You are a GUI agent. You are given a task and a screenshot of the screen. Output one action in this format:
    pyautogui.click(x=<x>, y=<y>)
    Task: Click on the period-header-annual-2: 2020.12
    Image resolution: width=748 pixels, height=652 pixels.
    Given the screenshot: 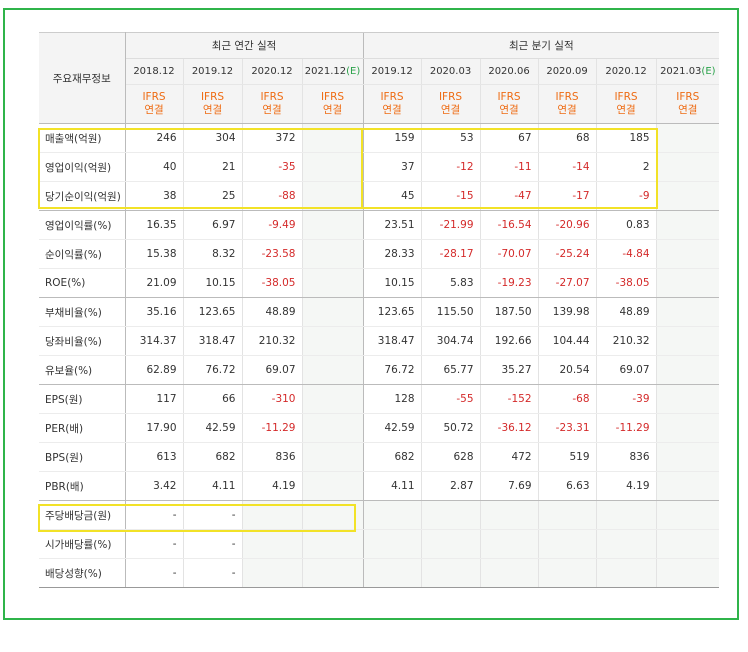 What is the action you would take?
    pyautogui.click(x=271, y=71)
    